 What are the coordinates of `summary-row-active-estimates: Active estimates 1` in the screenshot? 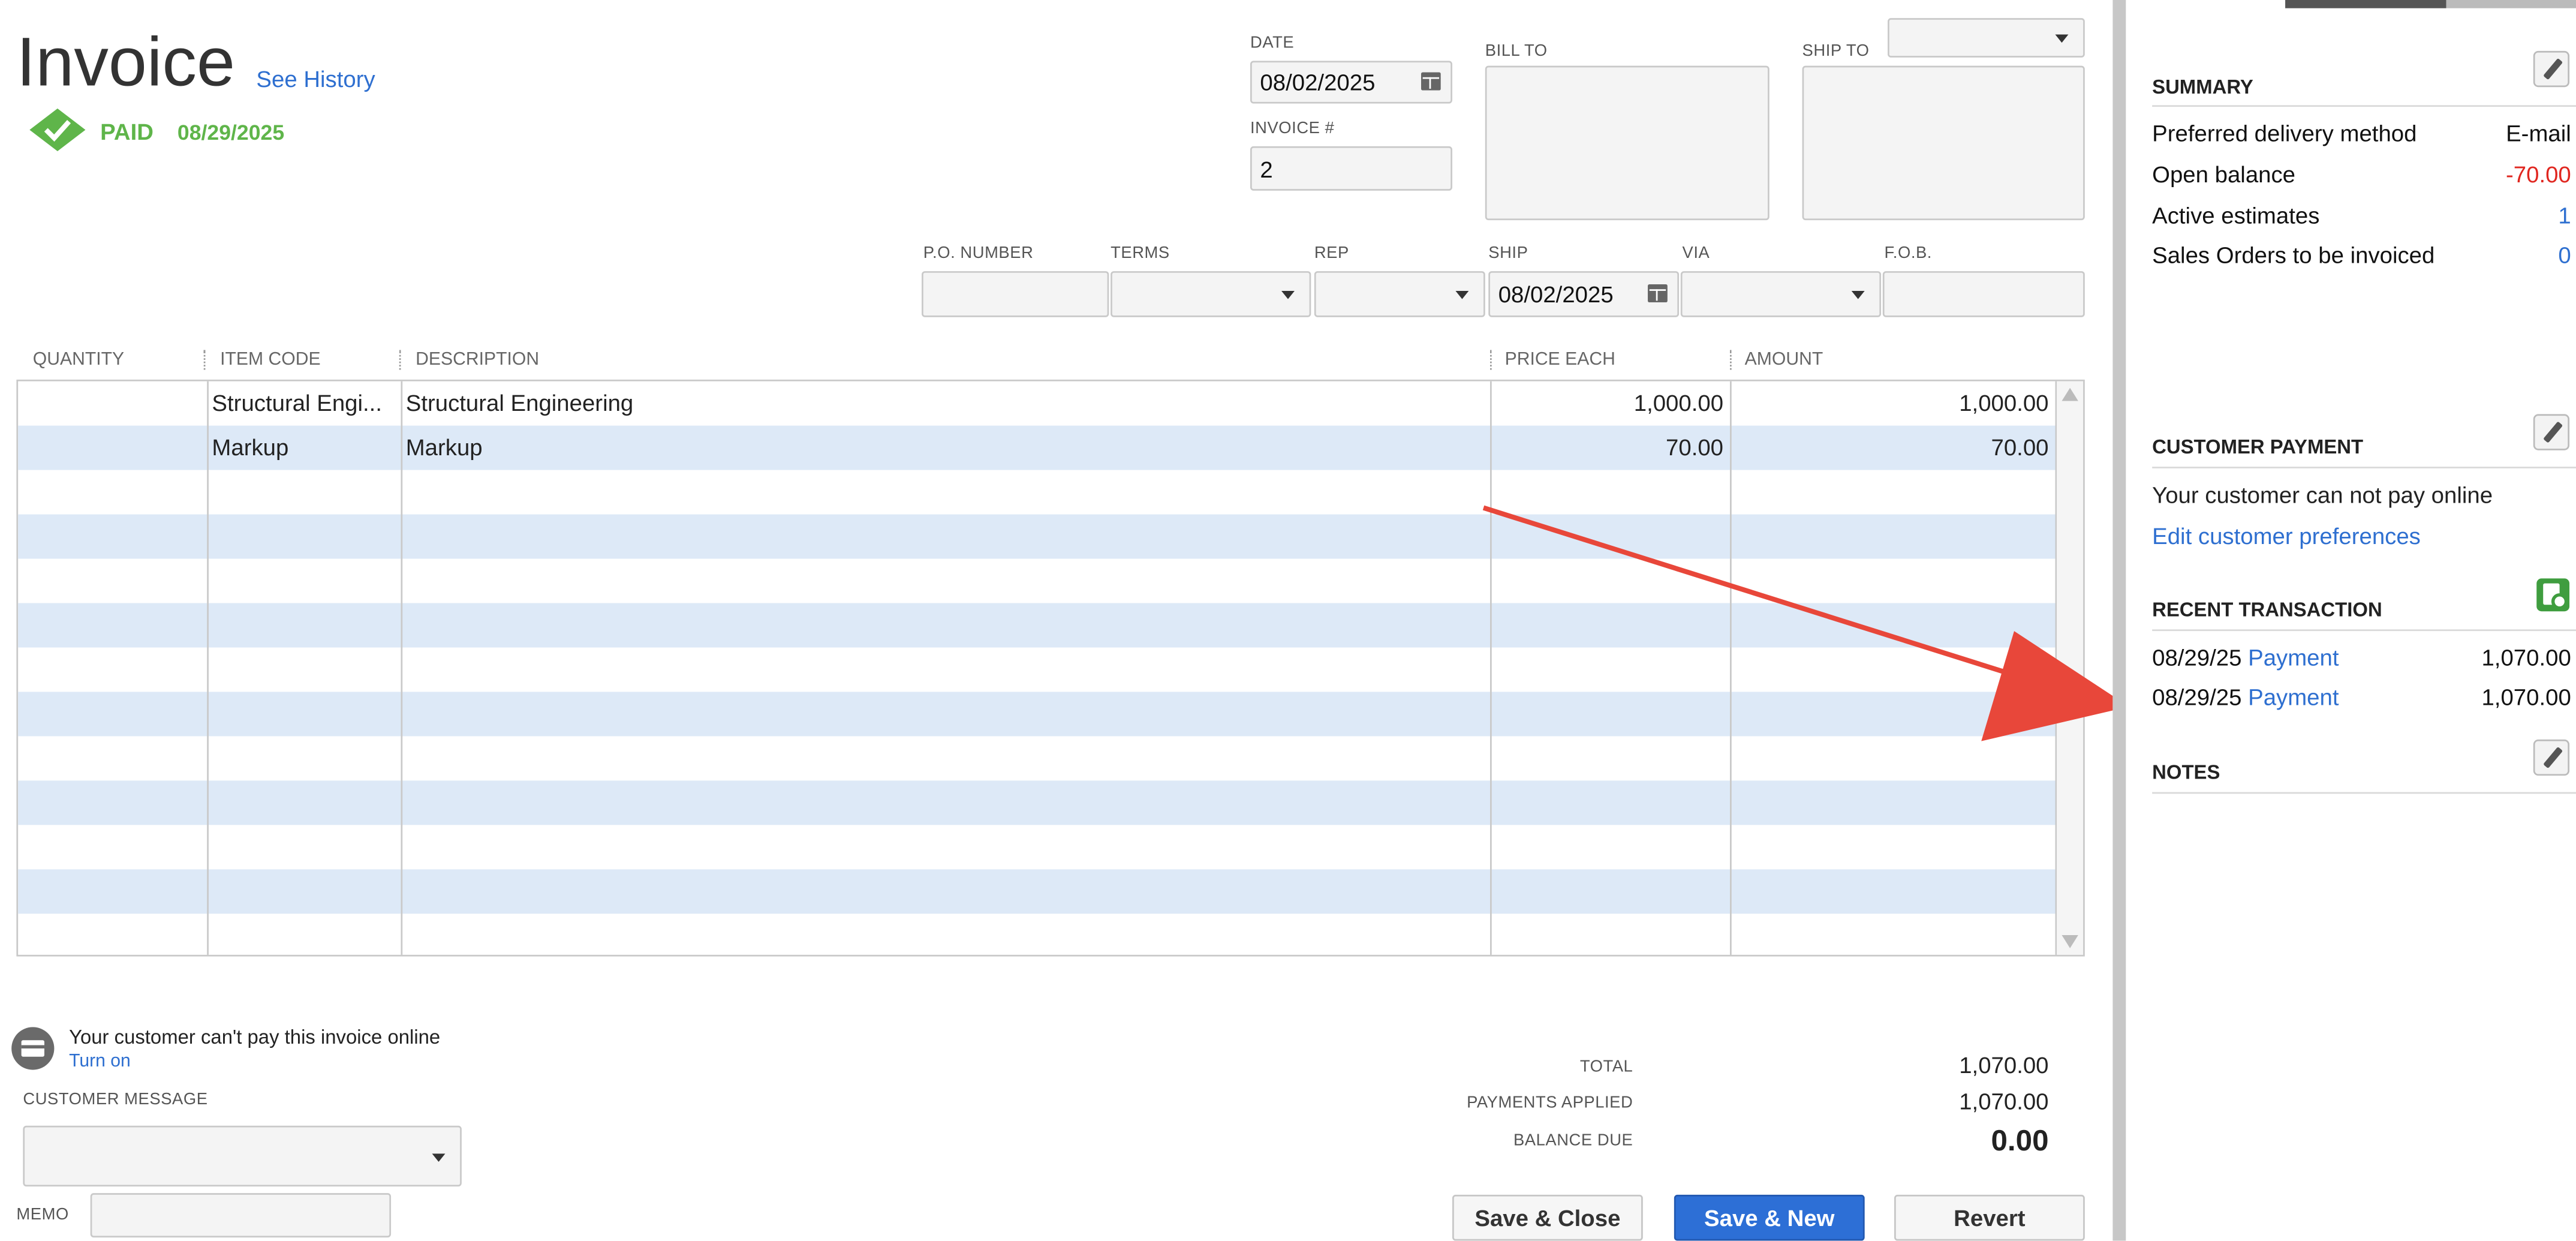 It's located at (2361, 215).